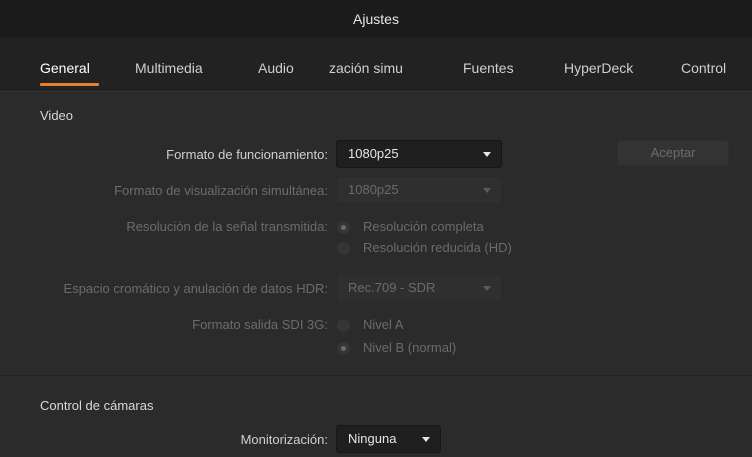  I want to click on multiview-format-select: 1080p25, so click(419, 190).